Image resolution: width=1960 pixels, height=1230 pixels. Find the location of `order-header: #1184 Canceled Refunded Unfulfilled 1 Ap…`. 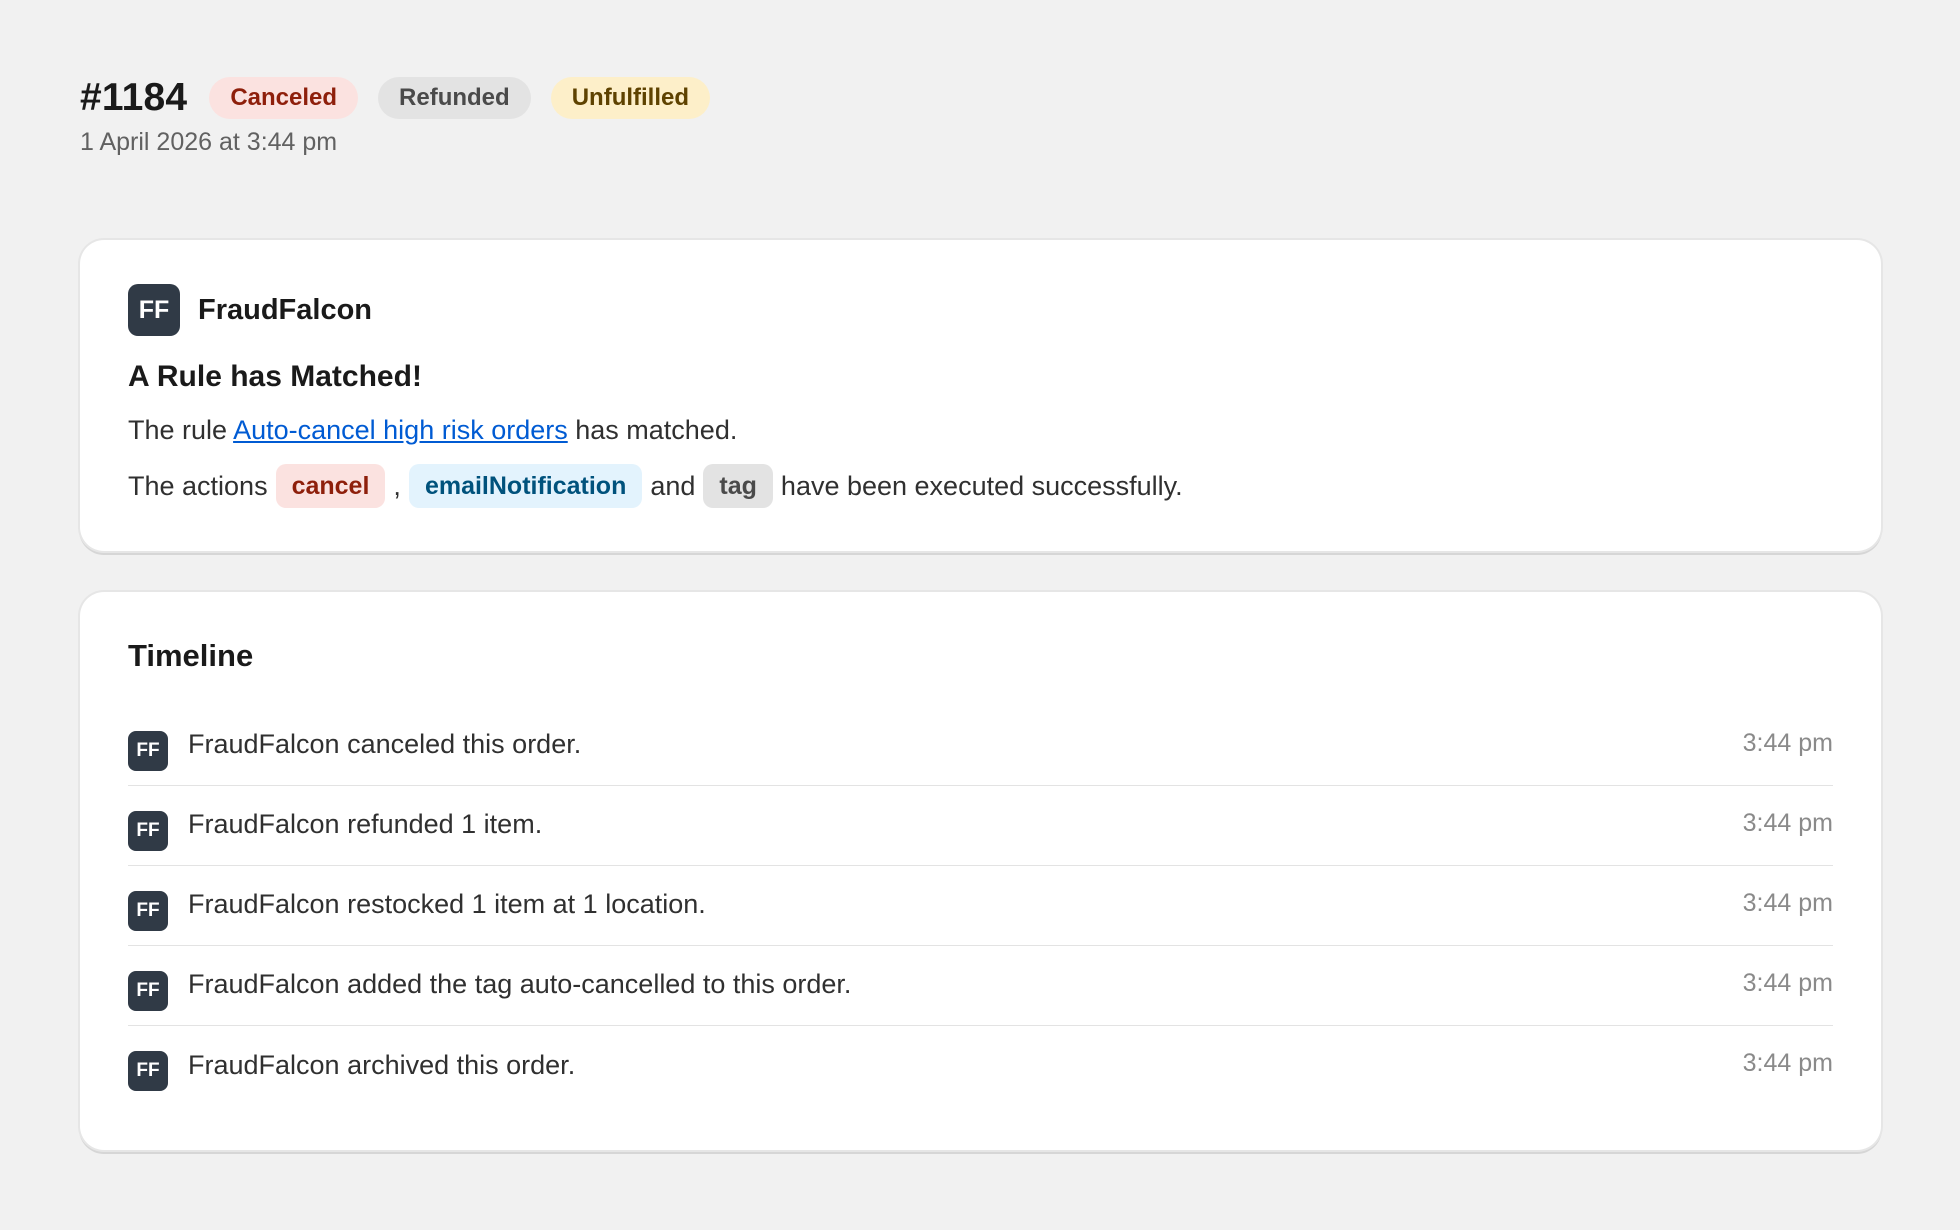

order-header: #1184 Canceled Refunded Unfulfilled 1 Ap… is located at coordinates (395, 116).